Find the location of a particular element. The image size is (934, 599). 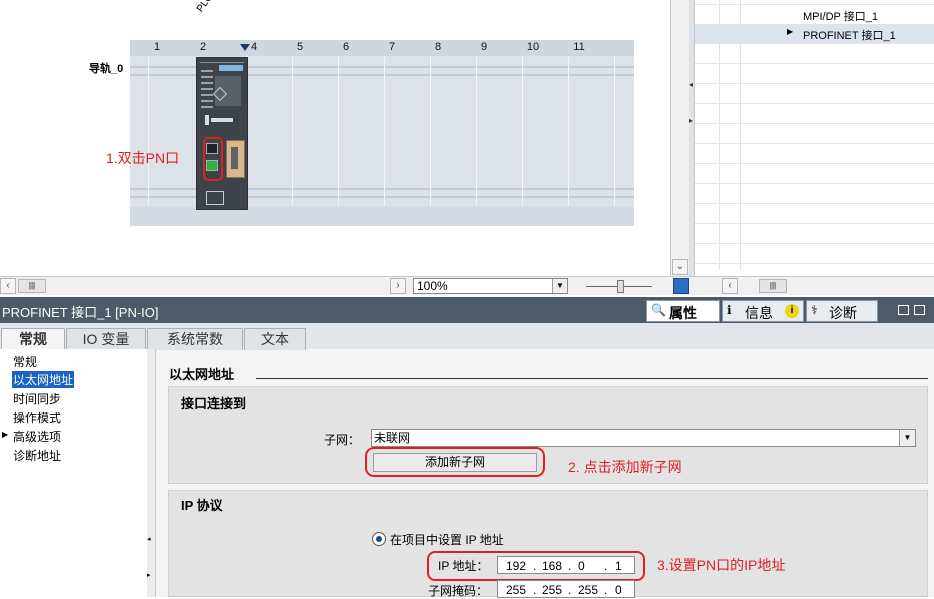

slot-number: 9 is located at coordinates (484, 47).